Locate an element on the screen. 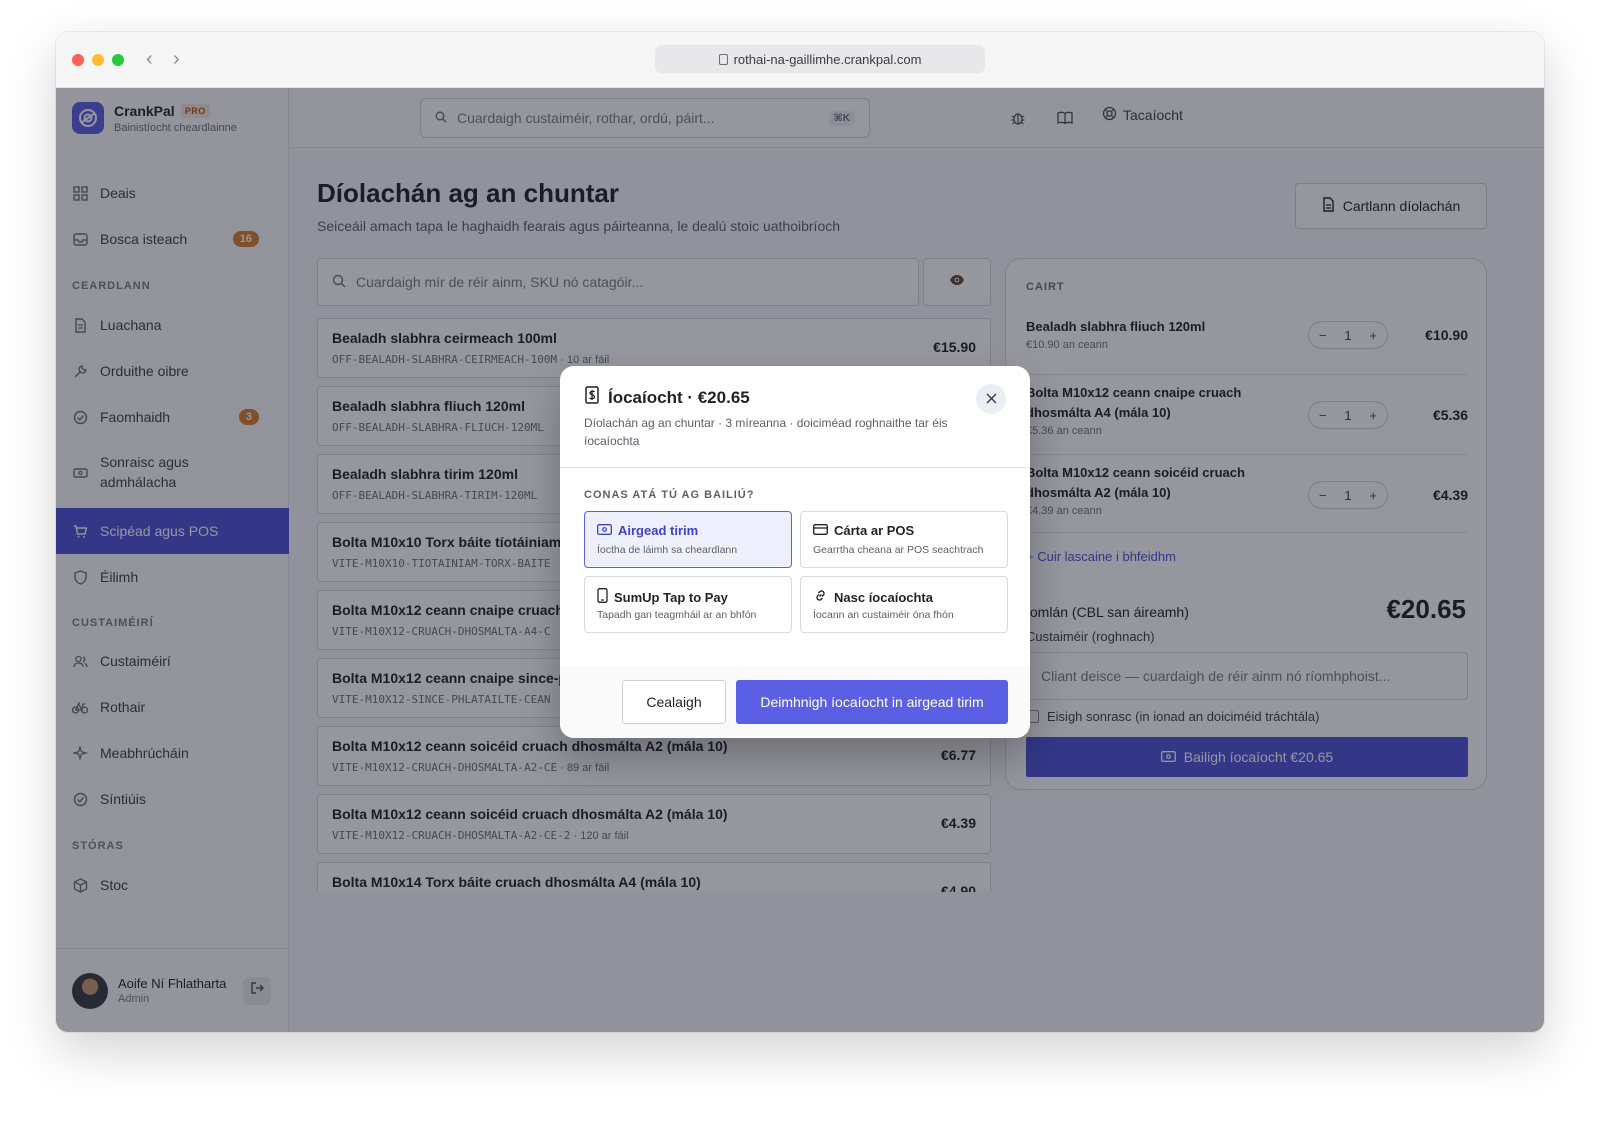  phone-icon is located at coordinates (602, 597).